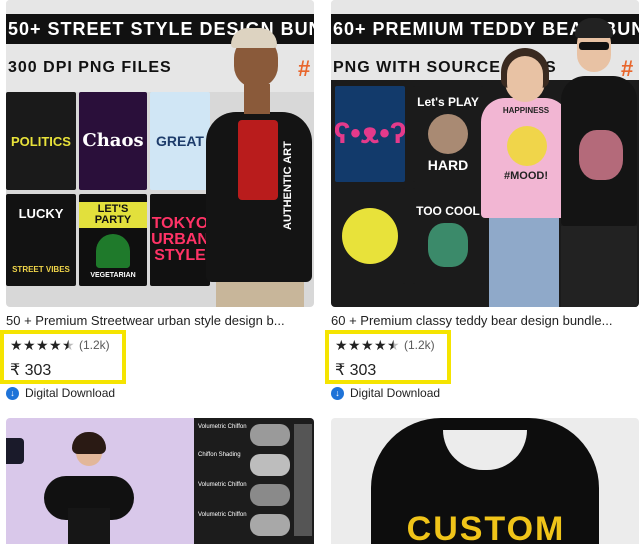 The image size is (643, 544). What do you see at coordinates (448, 134) in the screenshot?
I see `design-tile: Let's PLAY HARD` at bounding box center [448, 134].